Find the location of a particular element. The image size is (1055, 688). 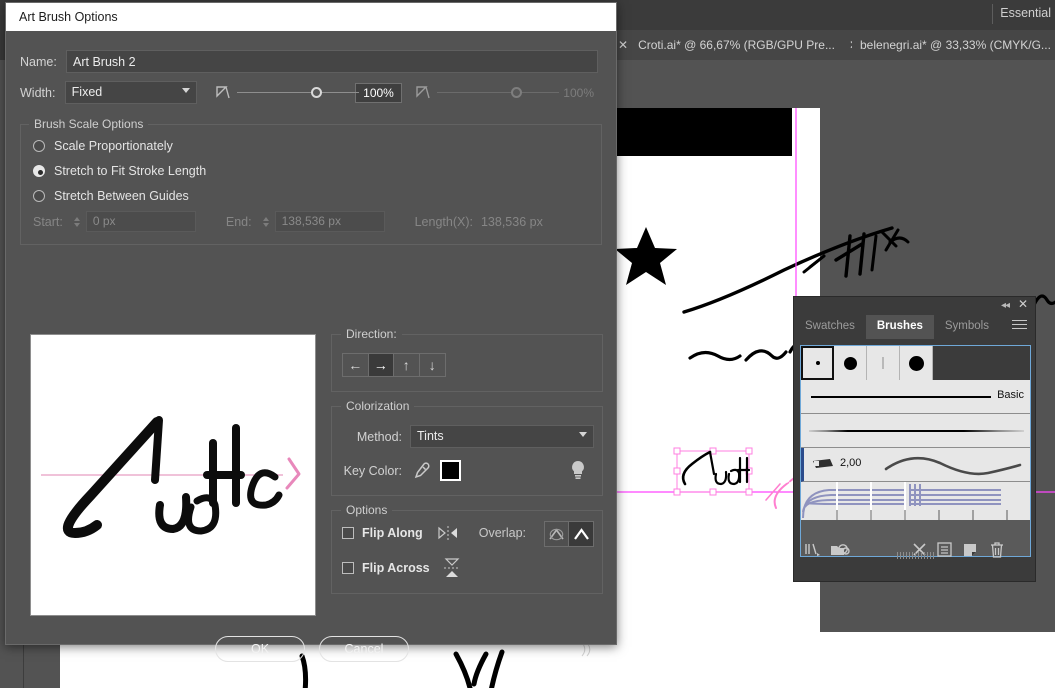

start-stepper is located at coordinates (77, 222).